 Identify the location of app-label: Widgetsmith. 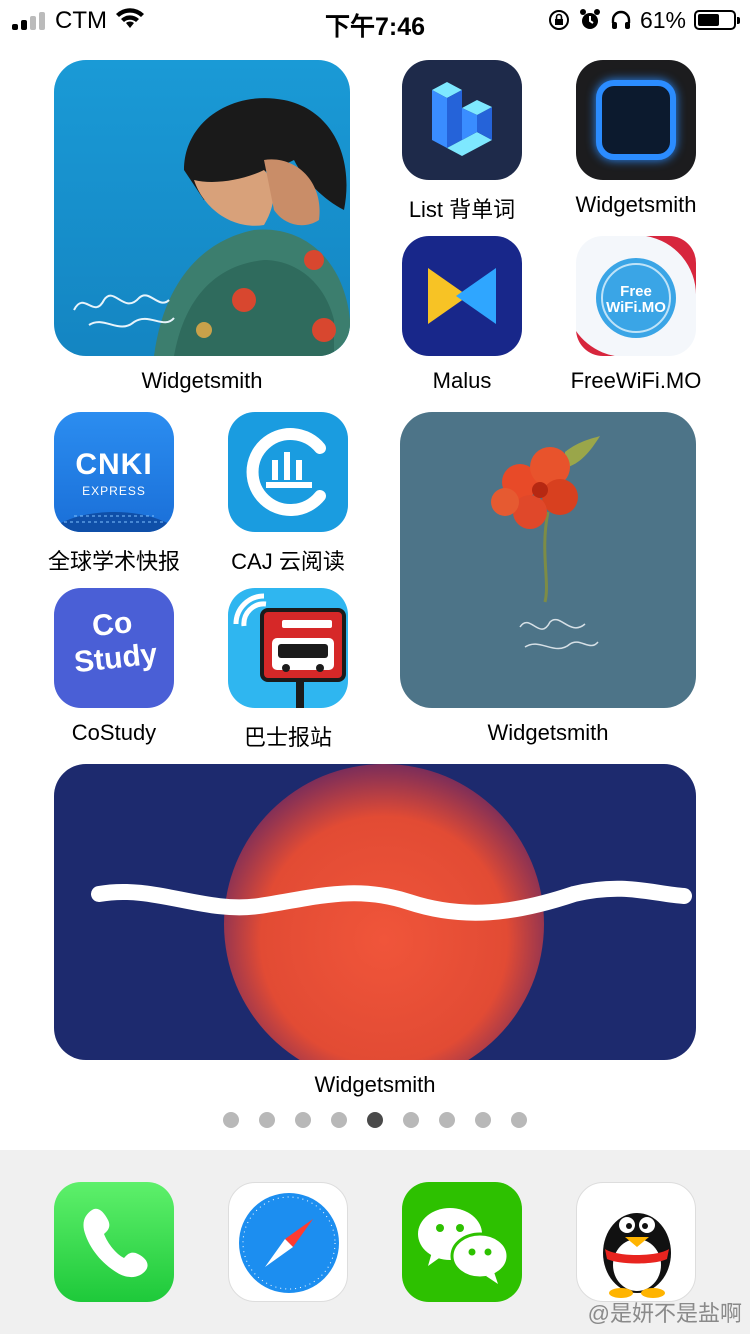
(636, 204).